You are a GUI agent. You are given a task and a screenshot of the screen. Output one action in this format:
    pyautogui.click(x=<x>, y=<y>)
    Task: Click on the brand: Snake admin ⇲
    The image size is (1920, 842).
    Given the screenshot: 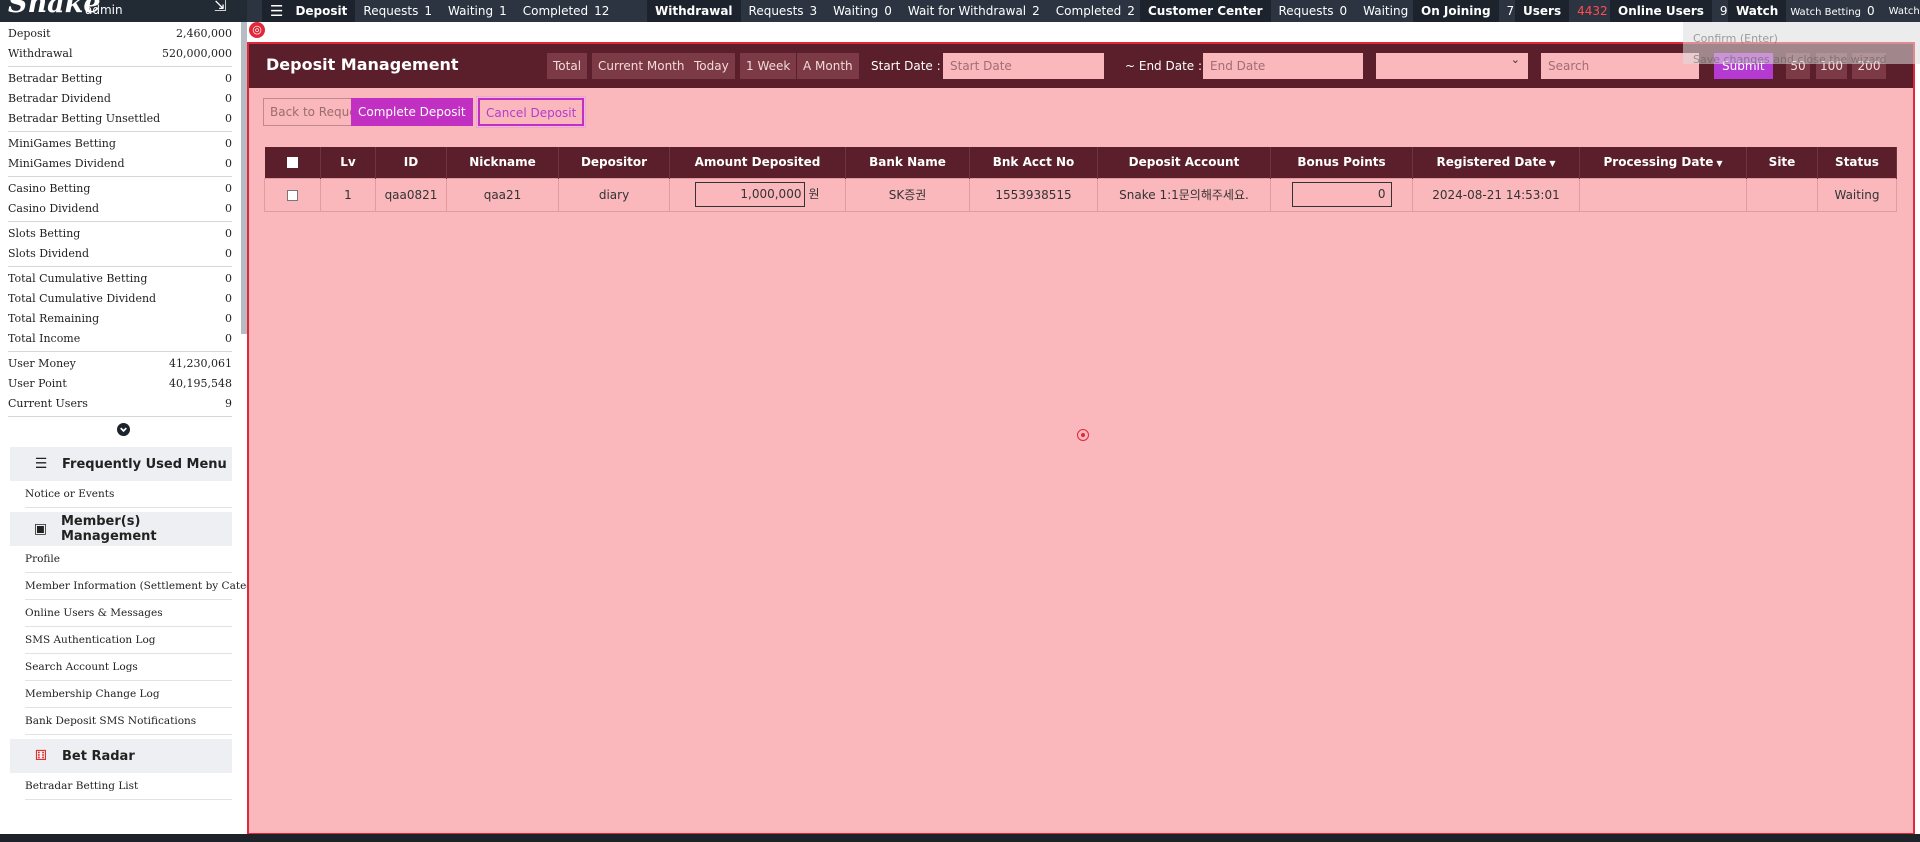 What is the action you would take?
    pyautogui.click(x=123, y=11)
    